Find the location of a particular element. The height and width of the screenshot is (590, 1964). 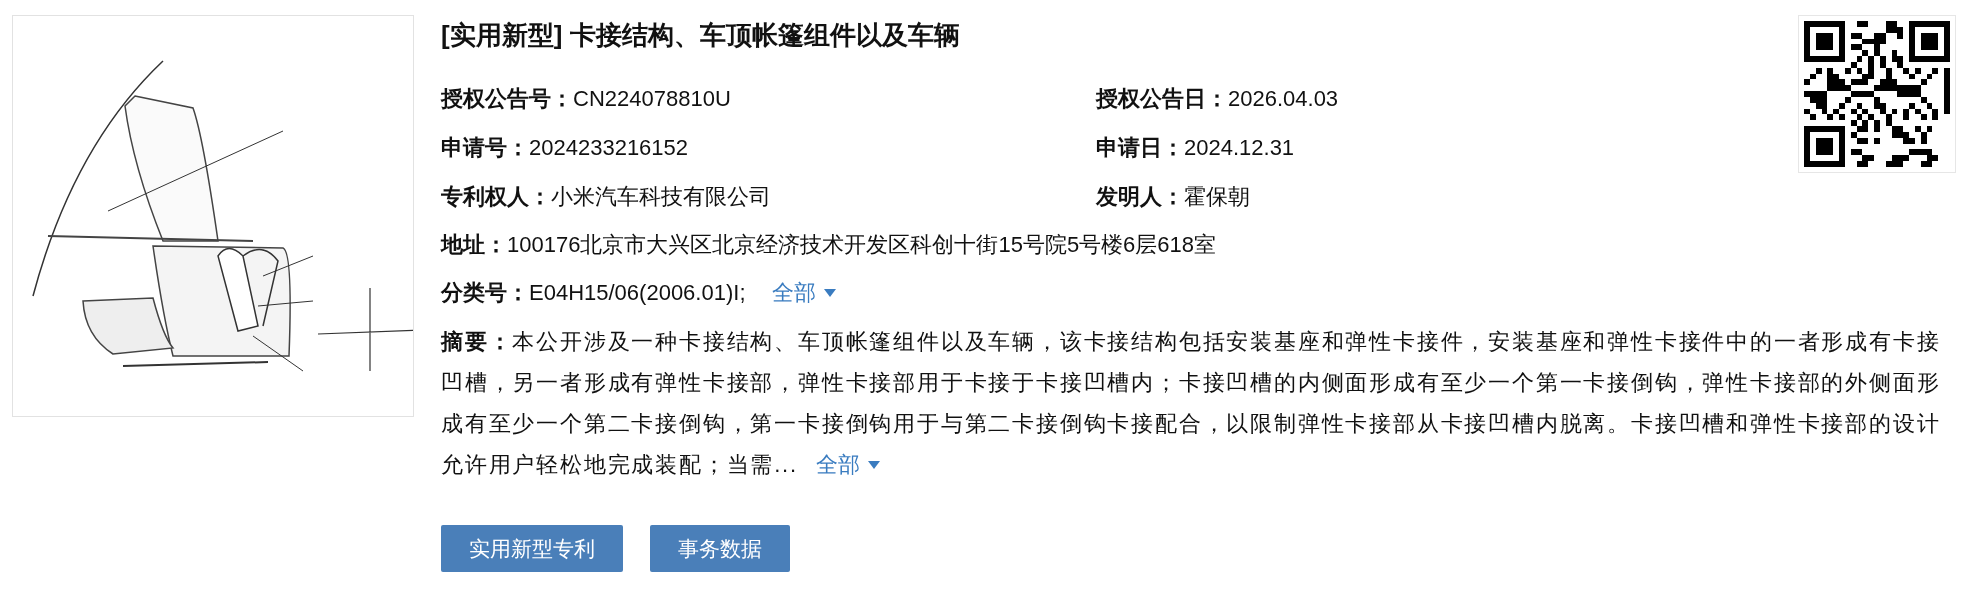

field-label: 分类号： is located at coordinates (485, 293).